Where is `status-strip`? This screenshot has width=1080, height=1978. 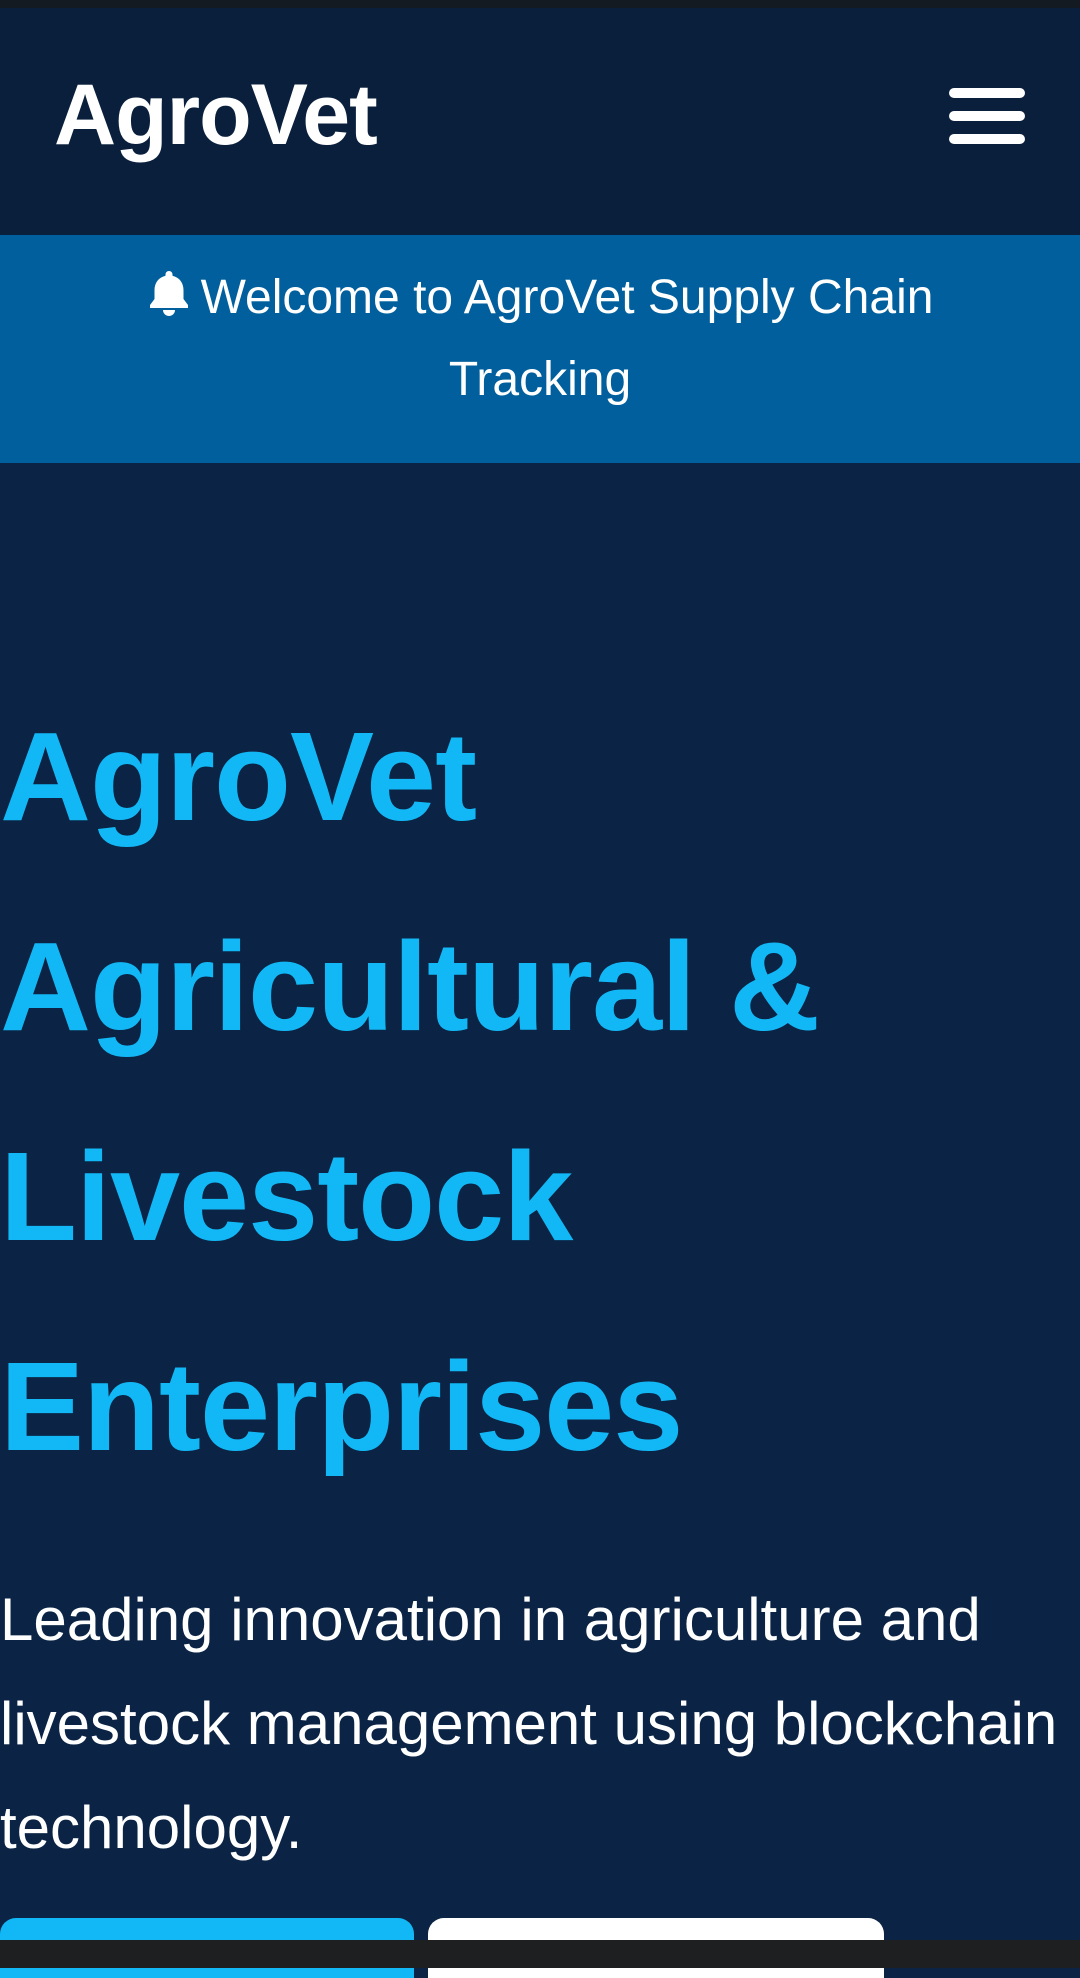 status-strip is located at coordinates (540, 4).